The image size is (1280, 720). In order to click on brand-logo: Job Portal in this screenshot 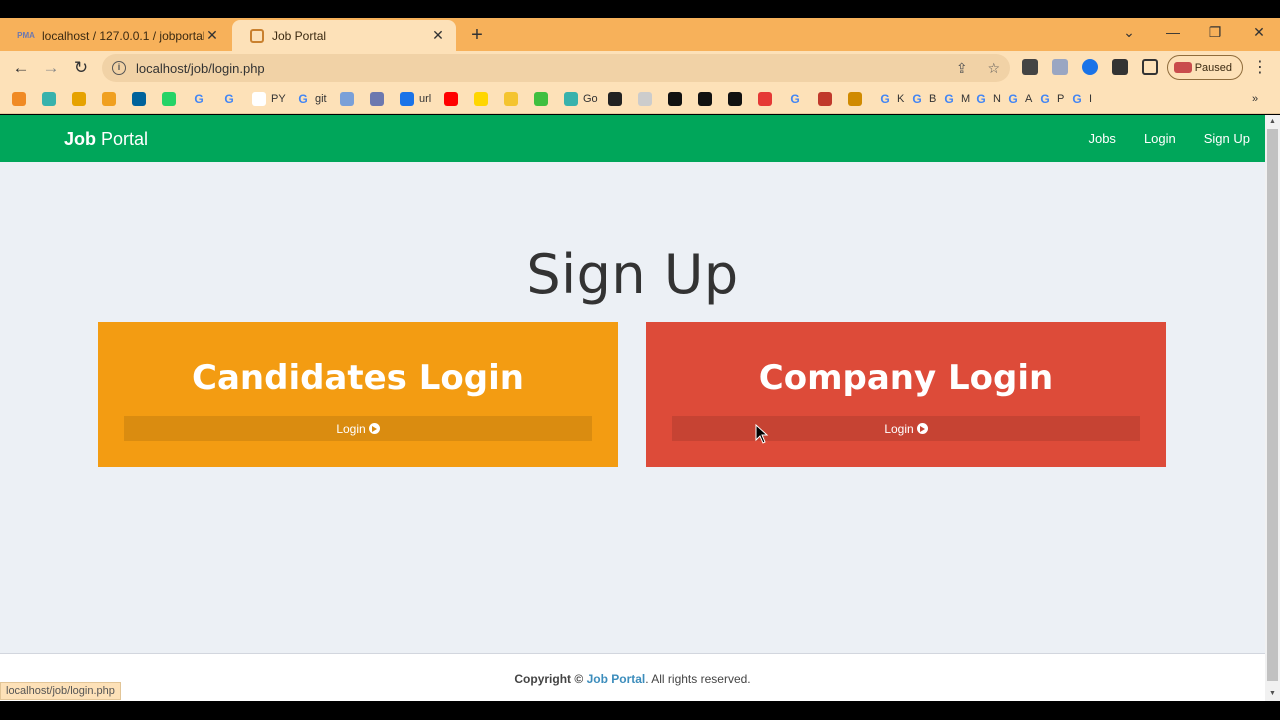, I will do `click(106, 139)`.